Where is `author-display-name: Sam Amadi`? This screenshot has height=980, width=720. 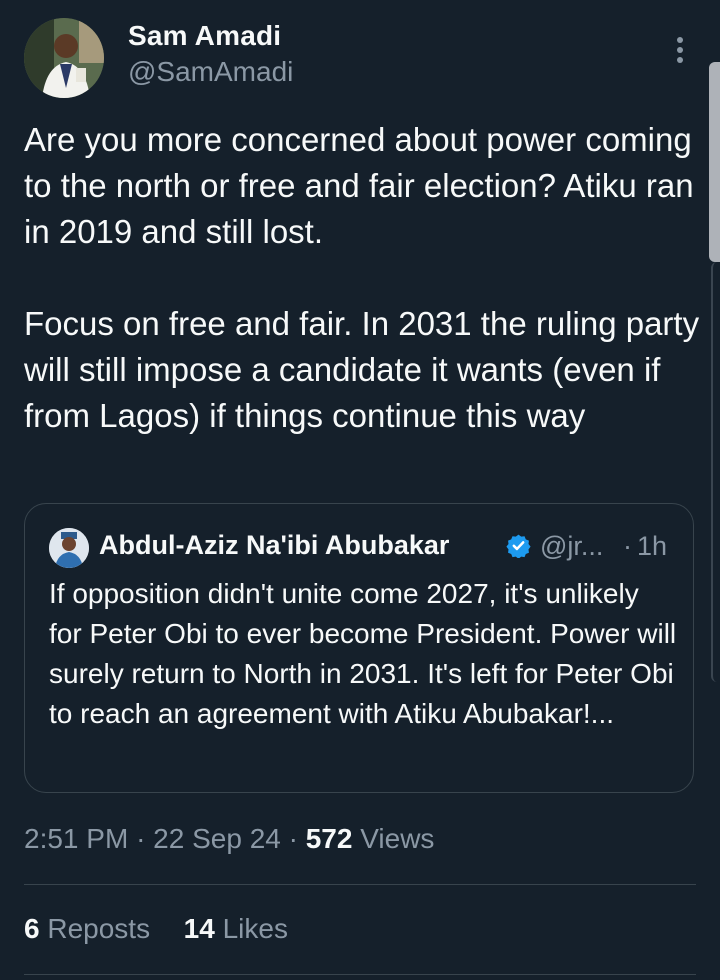 author-display-name: Sam Amadi is located at coordinates (204, 36).